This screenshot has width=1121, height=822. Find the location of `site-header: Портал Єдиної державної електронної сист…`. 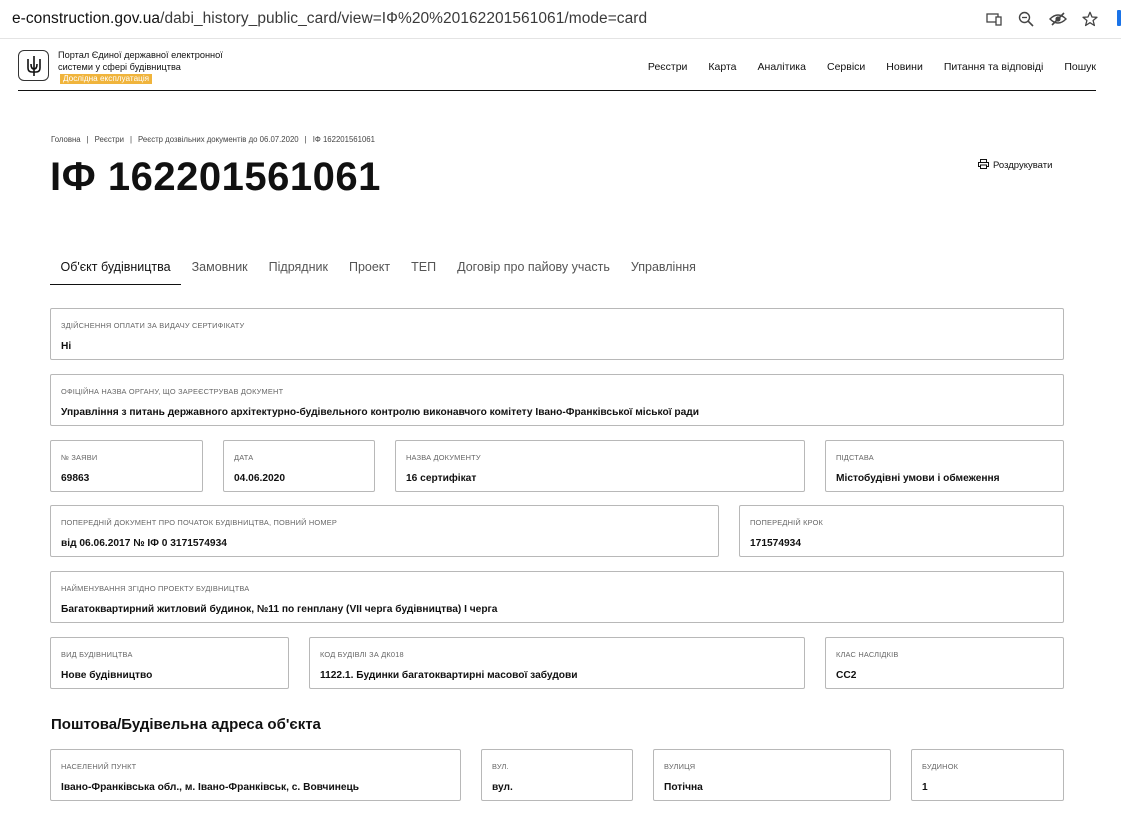

site-header: Портал Єдиної державної електронної сист… is located at coordinates (557, 68).